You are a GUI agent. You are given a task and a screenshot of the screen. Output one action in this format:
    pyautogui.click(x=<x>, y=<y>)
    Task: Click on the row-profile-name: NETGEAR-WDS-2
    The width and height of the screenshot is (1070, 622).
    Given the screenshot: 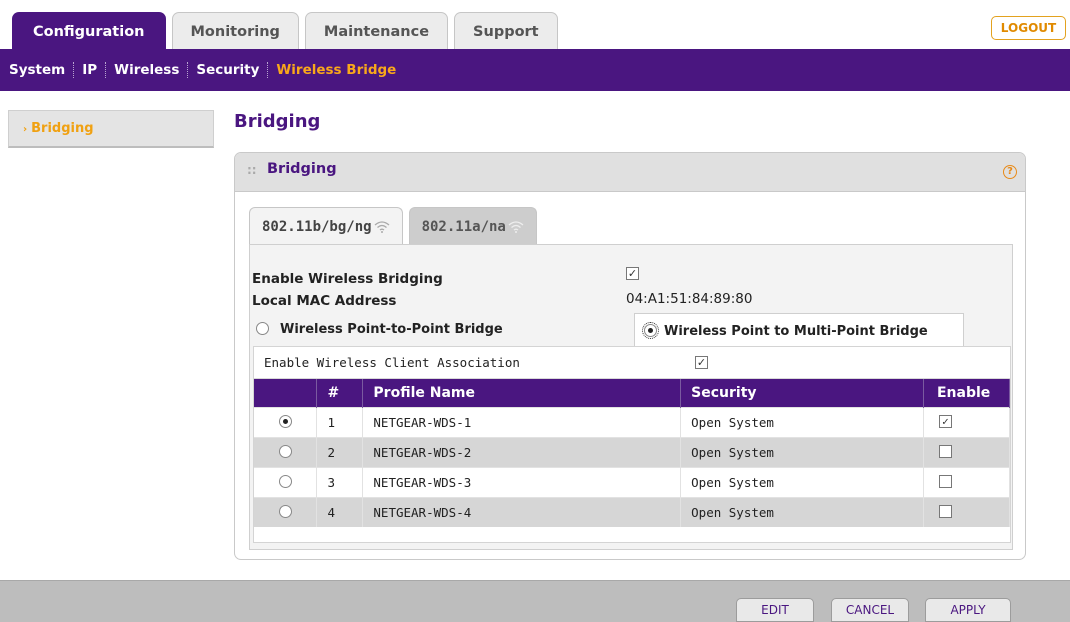 What is the action you would take?
    pyautogui.click(x=522, y=451)
    